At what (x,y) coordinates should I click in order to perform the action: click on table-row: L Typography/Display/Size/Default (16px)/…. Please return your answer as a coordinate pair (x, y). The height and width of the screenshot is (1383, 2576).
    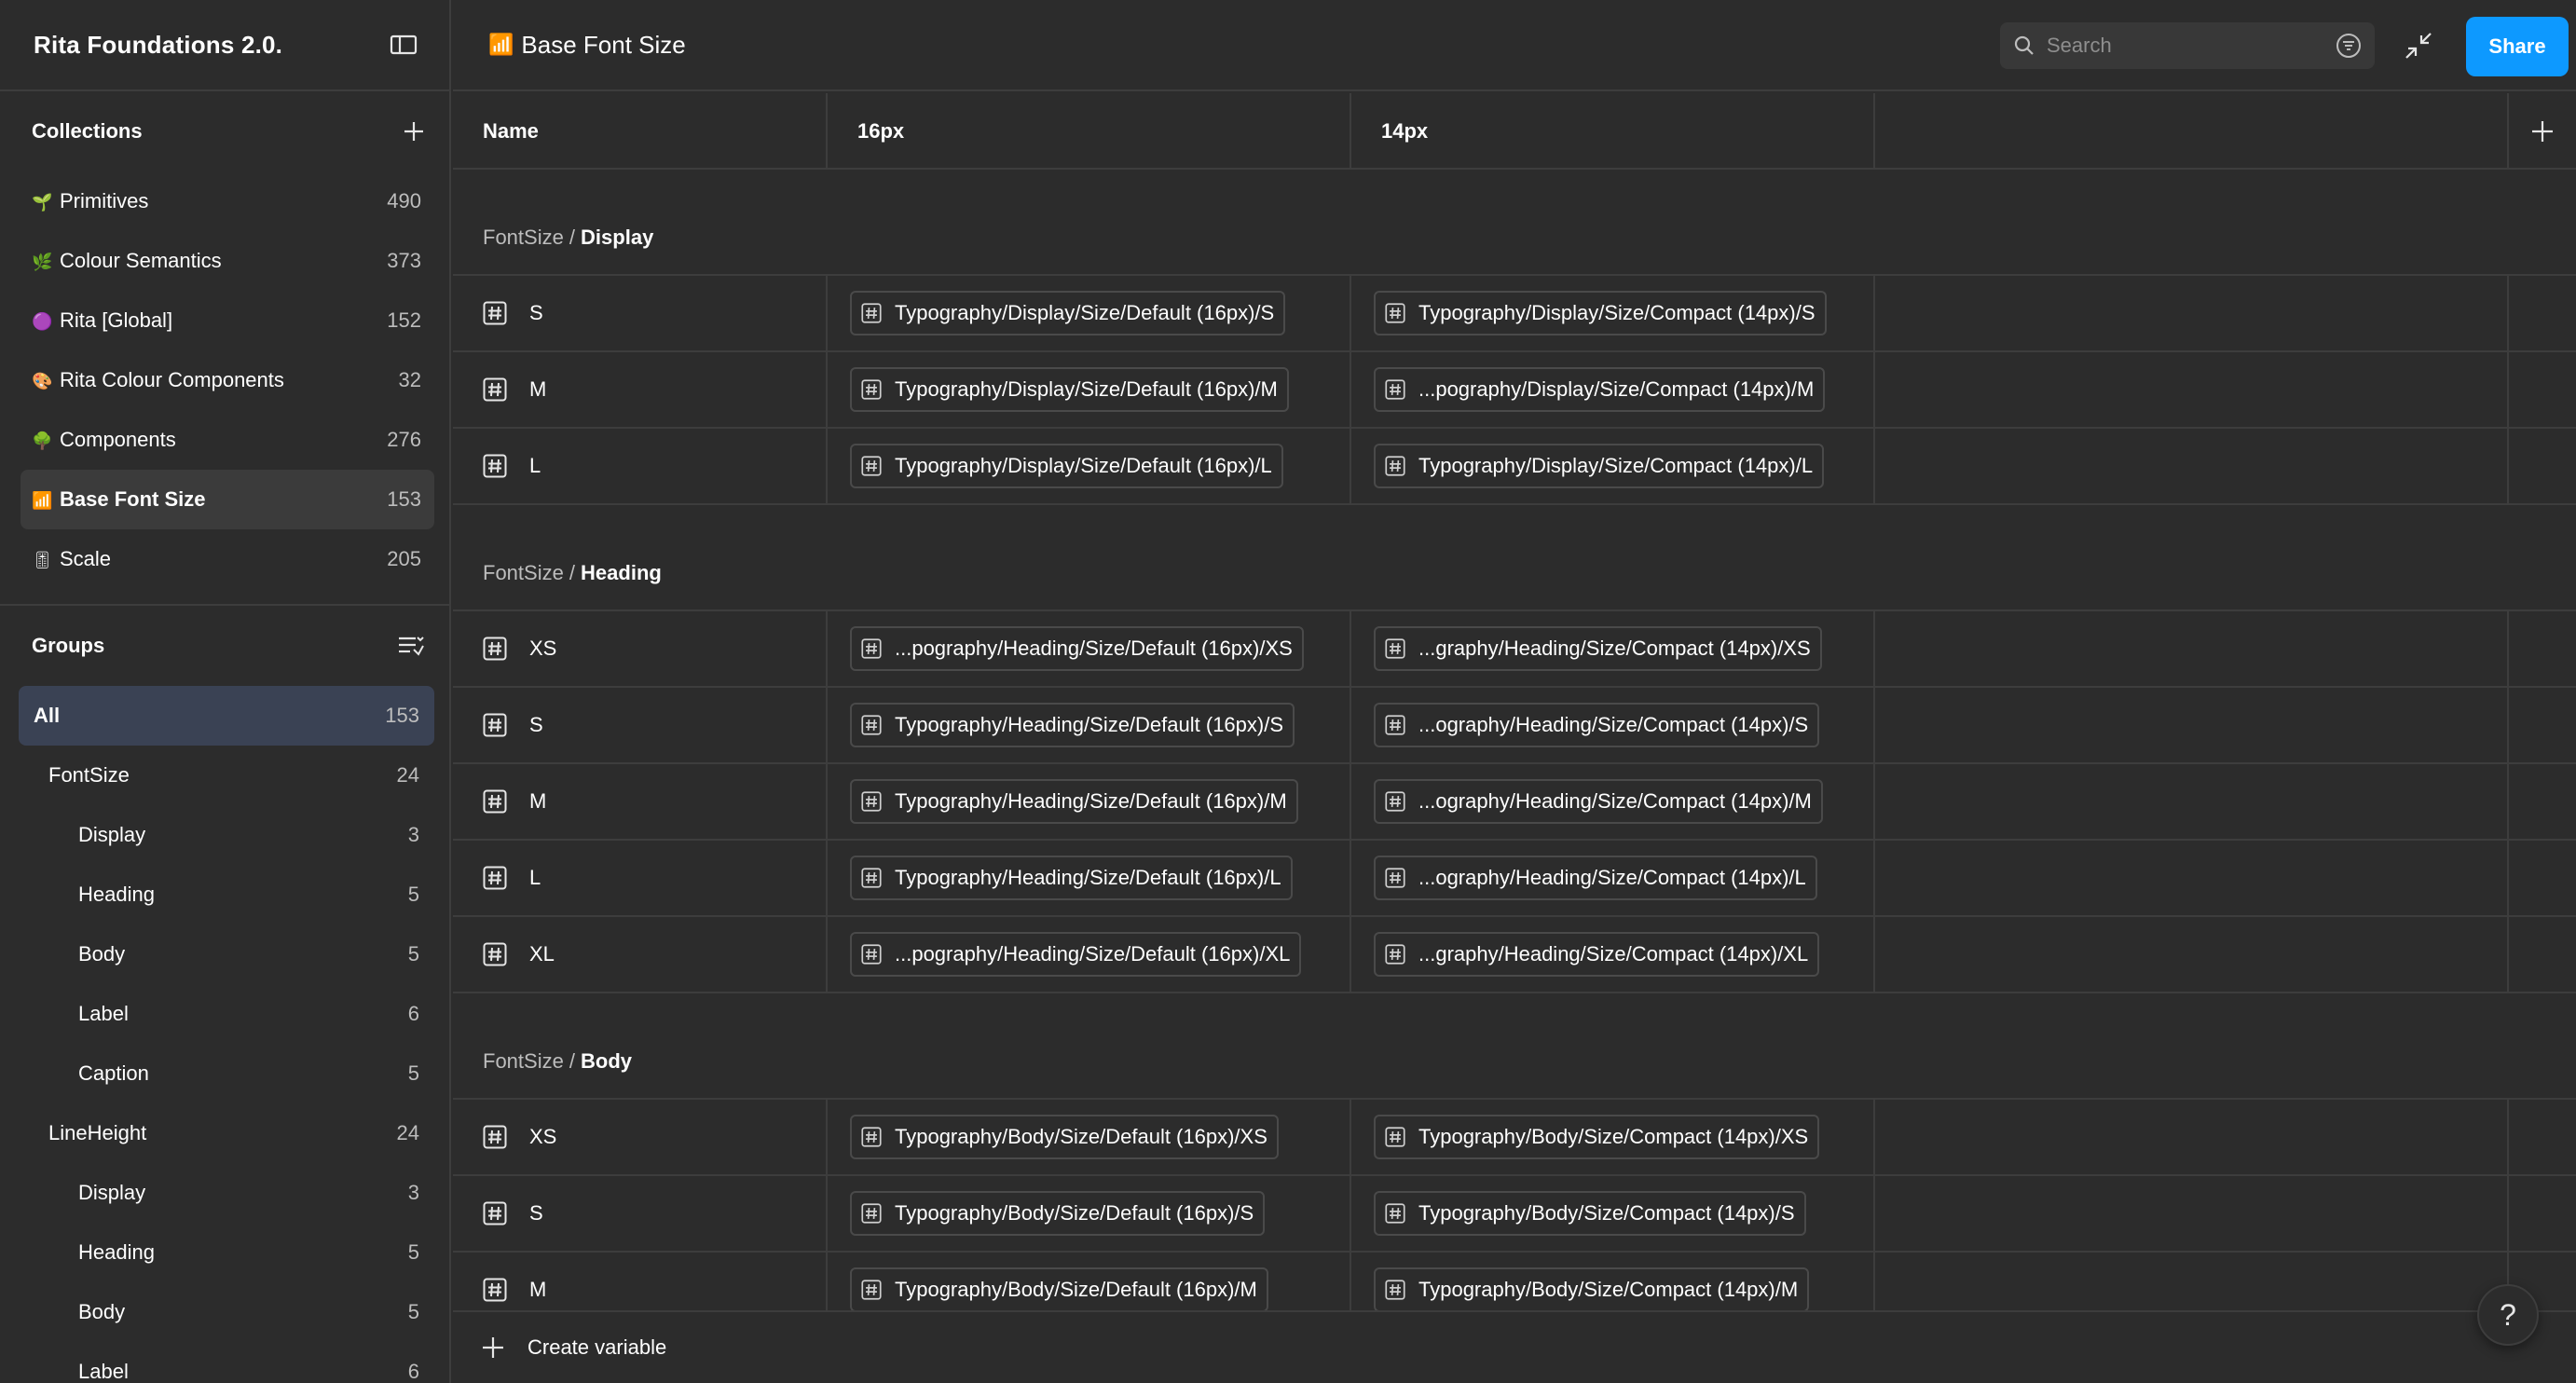
    Looking at the image, I should click on (1514, 467).